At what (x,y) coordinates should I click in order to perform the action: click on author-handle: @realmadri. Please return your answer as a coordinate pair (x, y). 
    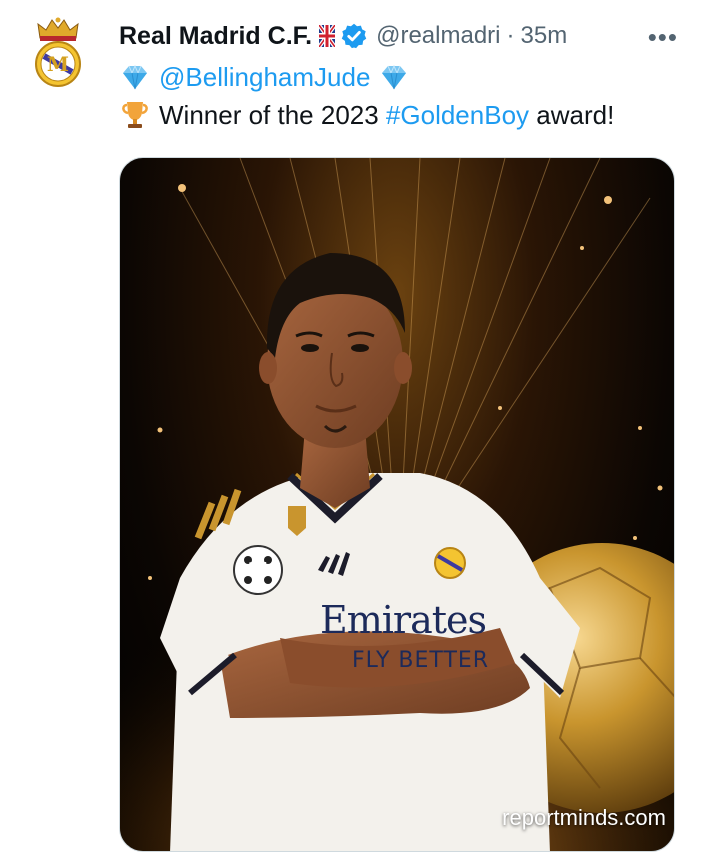
    Looking at the image, I should click on (438, 36).